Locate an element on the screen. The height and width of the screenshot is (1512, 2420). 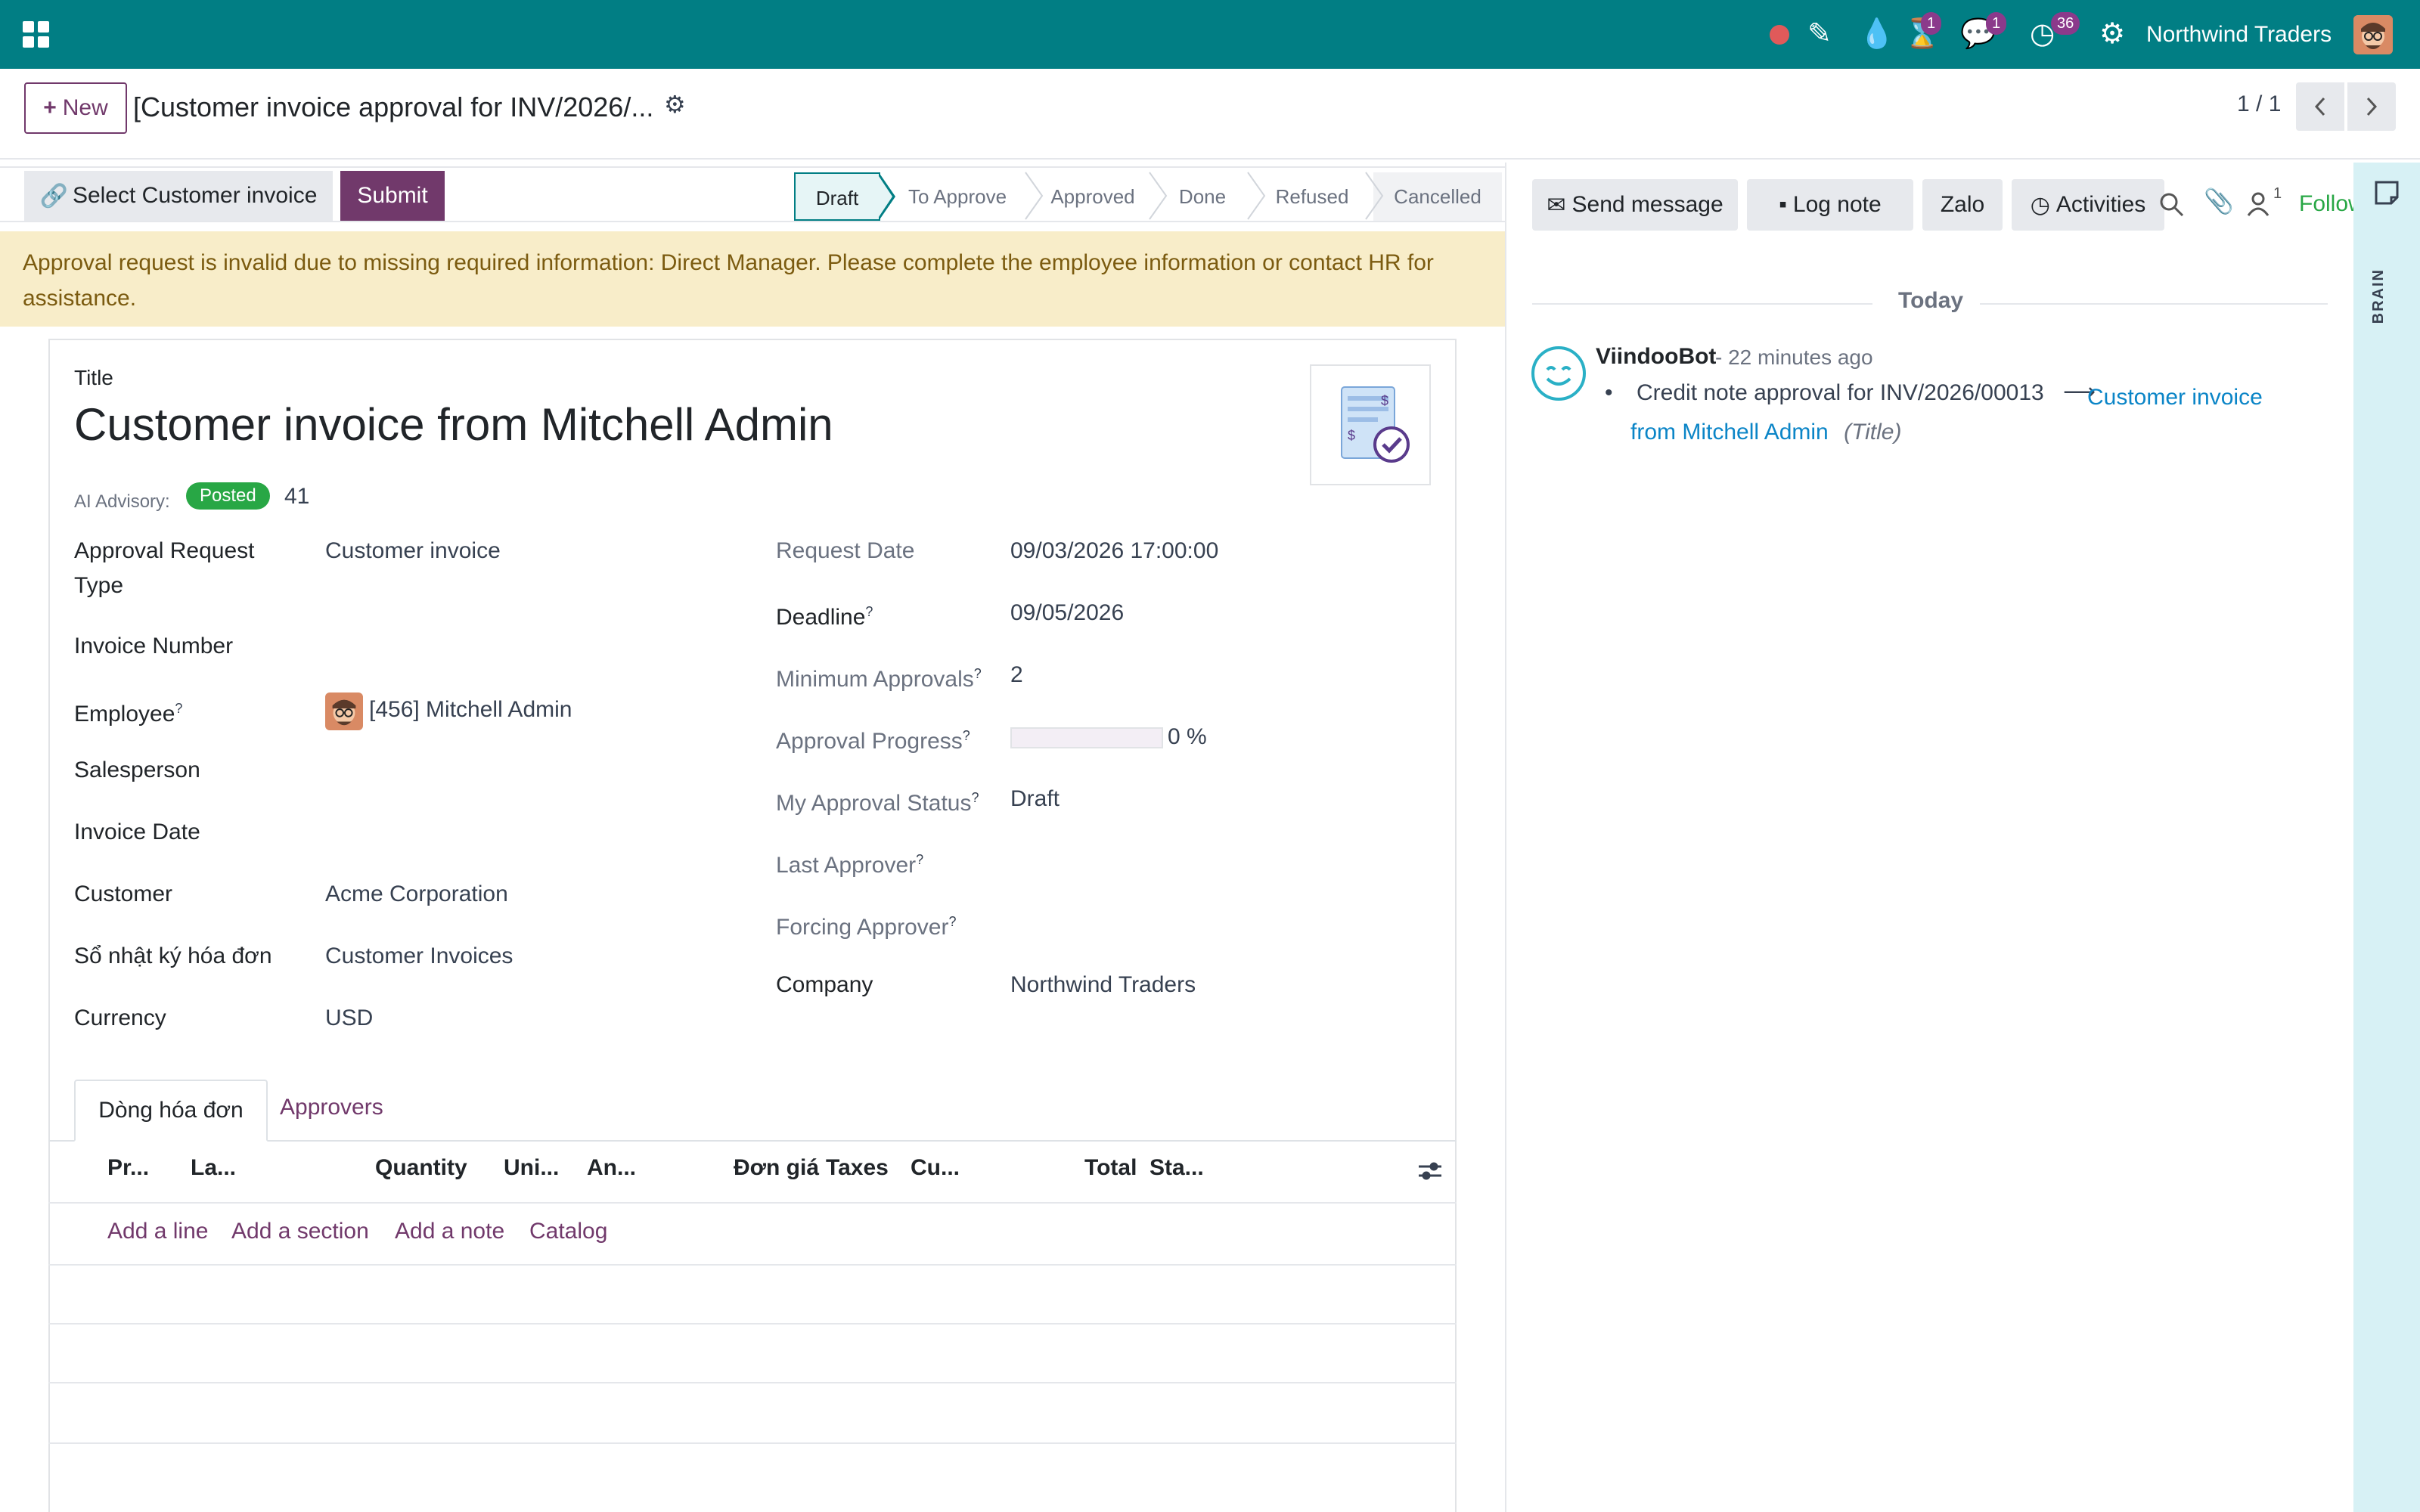
forcing-approver-label: Forcing Approver? is located at coordinates (866, 925).